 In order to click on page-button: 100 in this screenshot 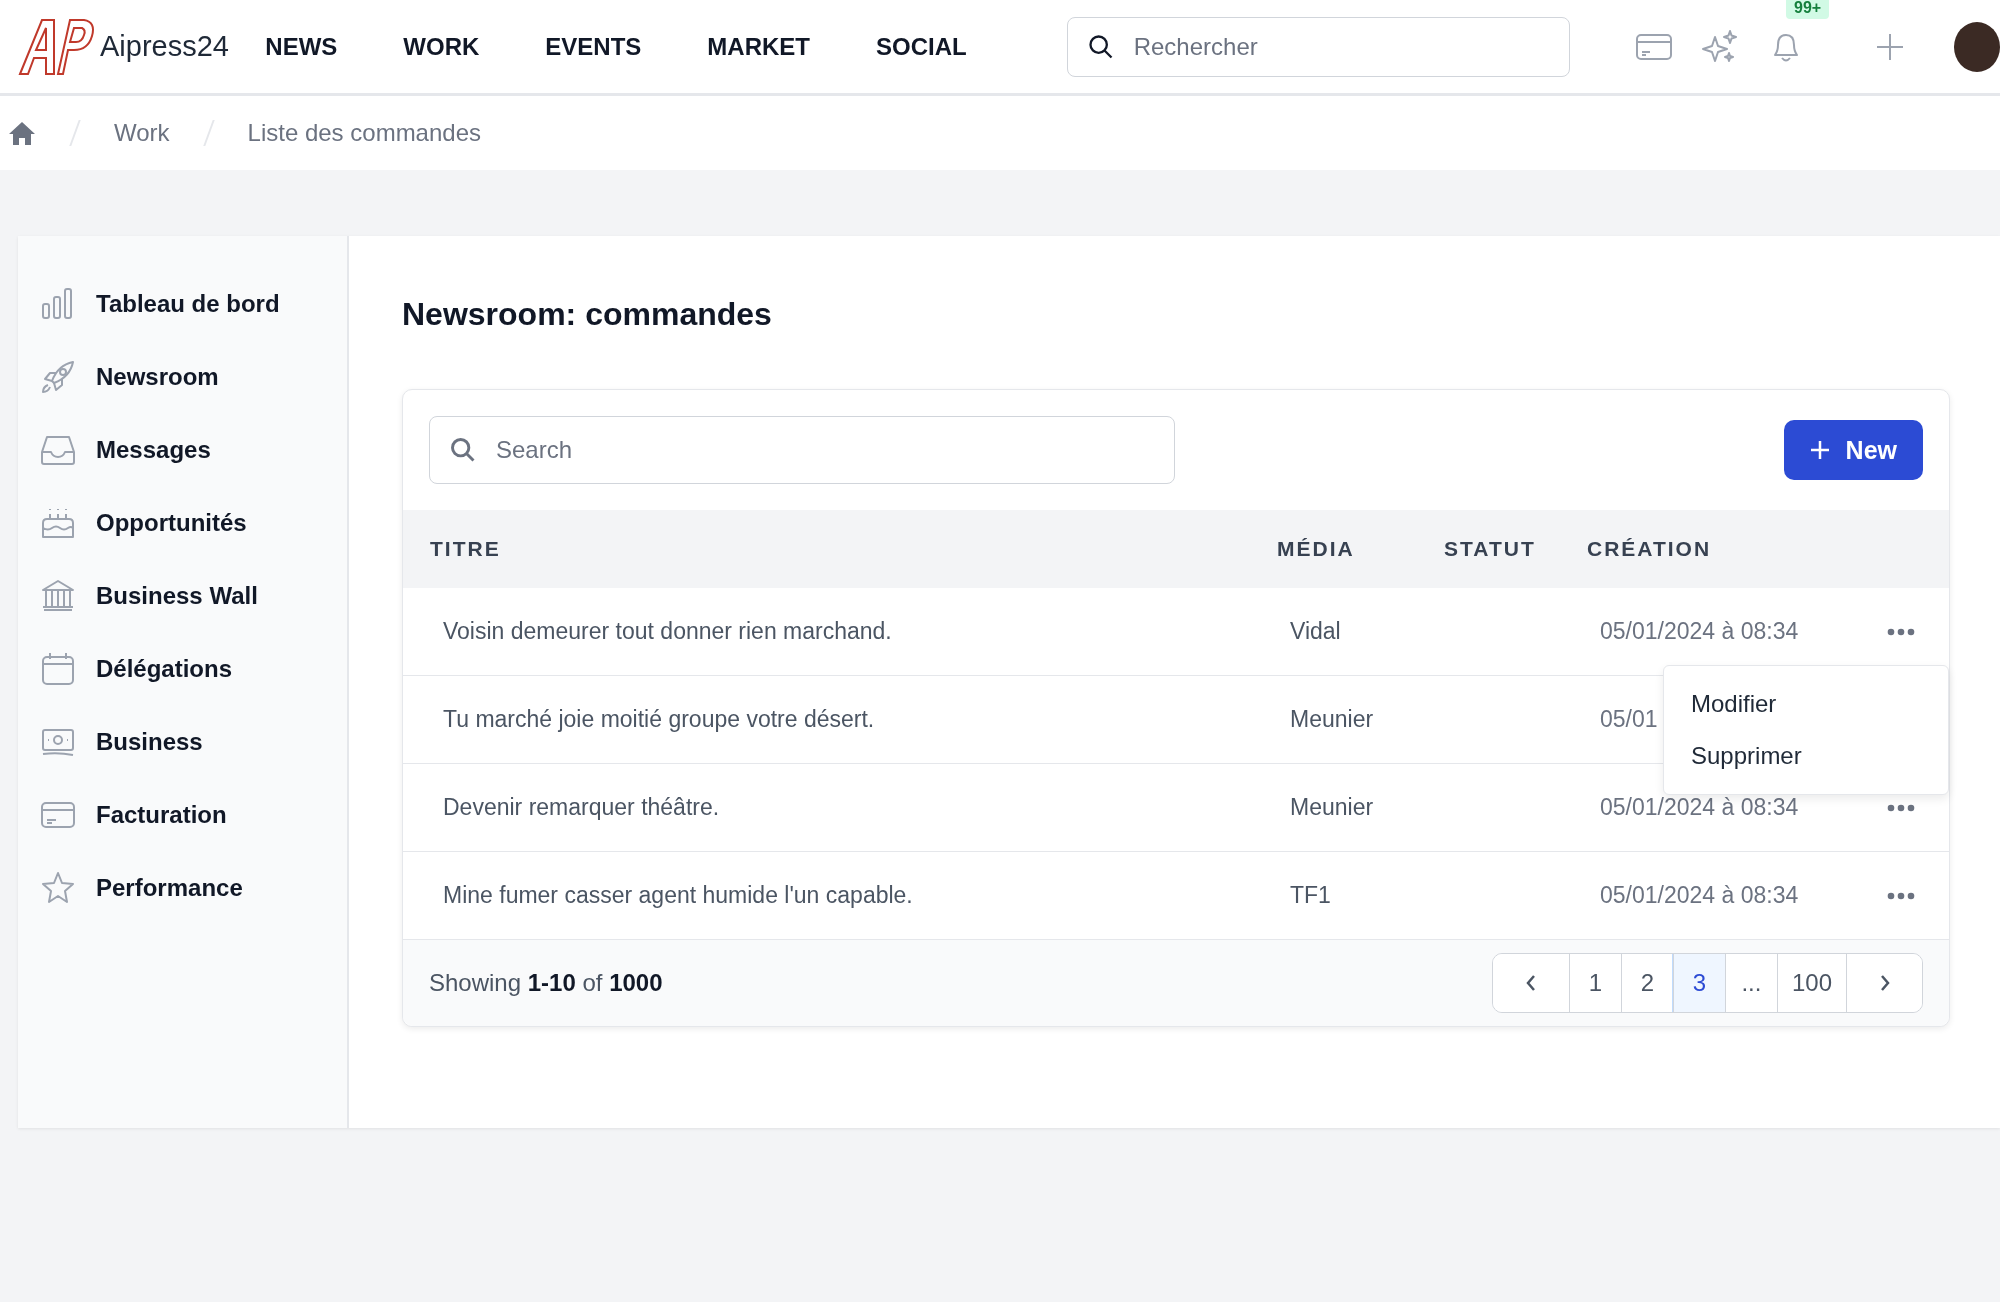, I will do `click(1811, 983)`.